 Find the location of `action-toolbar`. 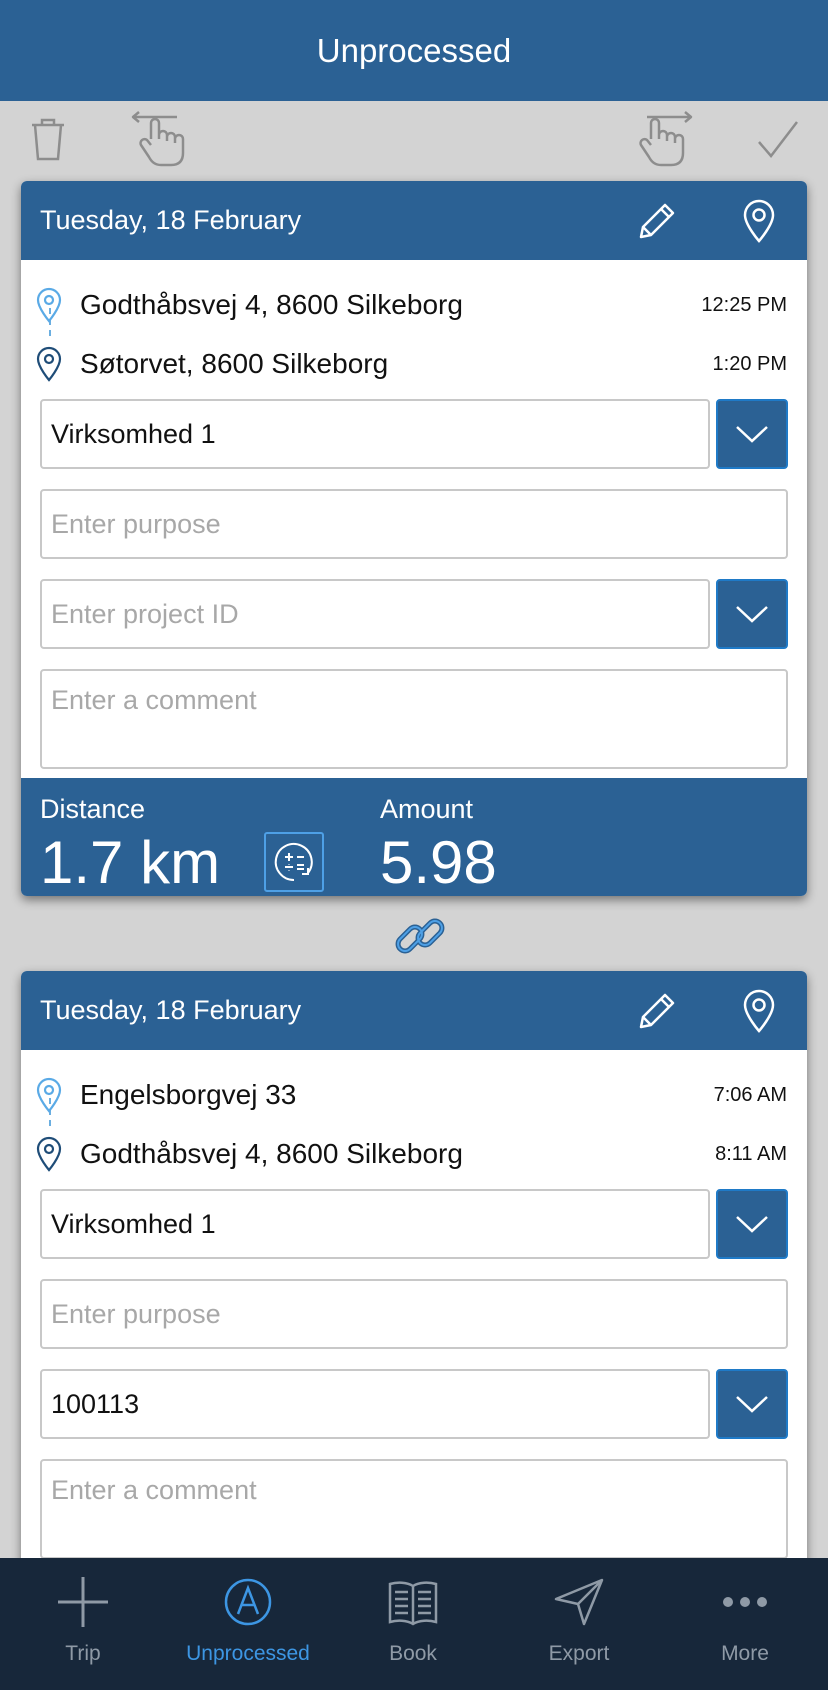

action-toolbar is located at coordinates (414, 140).